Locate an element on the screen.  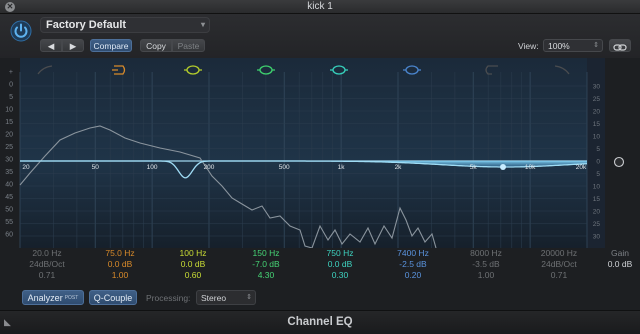
preset-menu: Factory Default ▾ is located at coordinates (125, 25).